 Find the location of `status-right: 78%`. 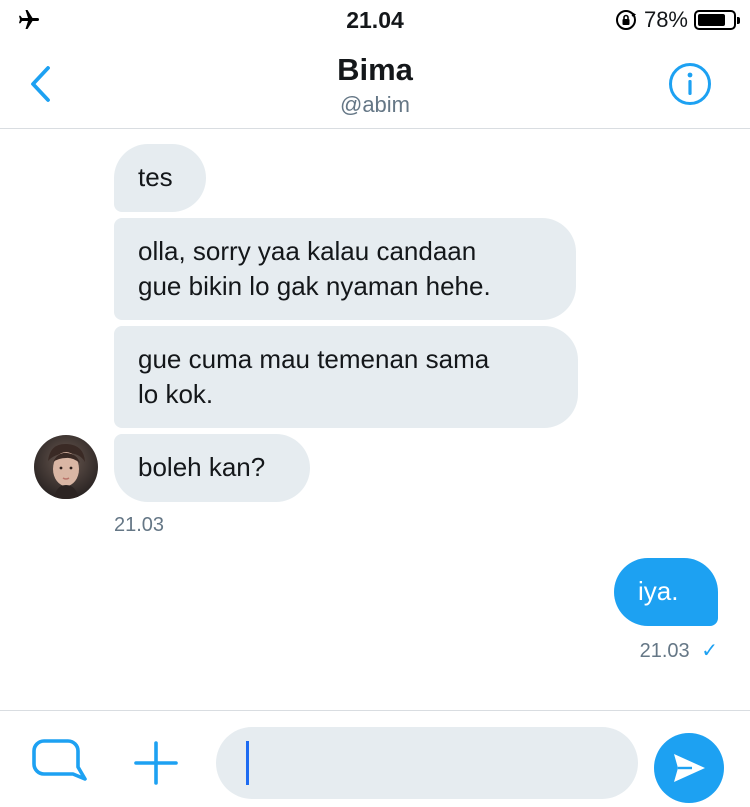

status-right: 78% is located at coordinates (677, 20).